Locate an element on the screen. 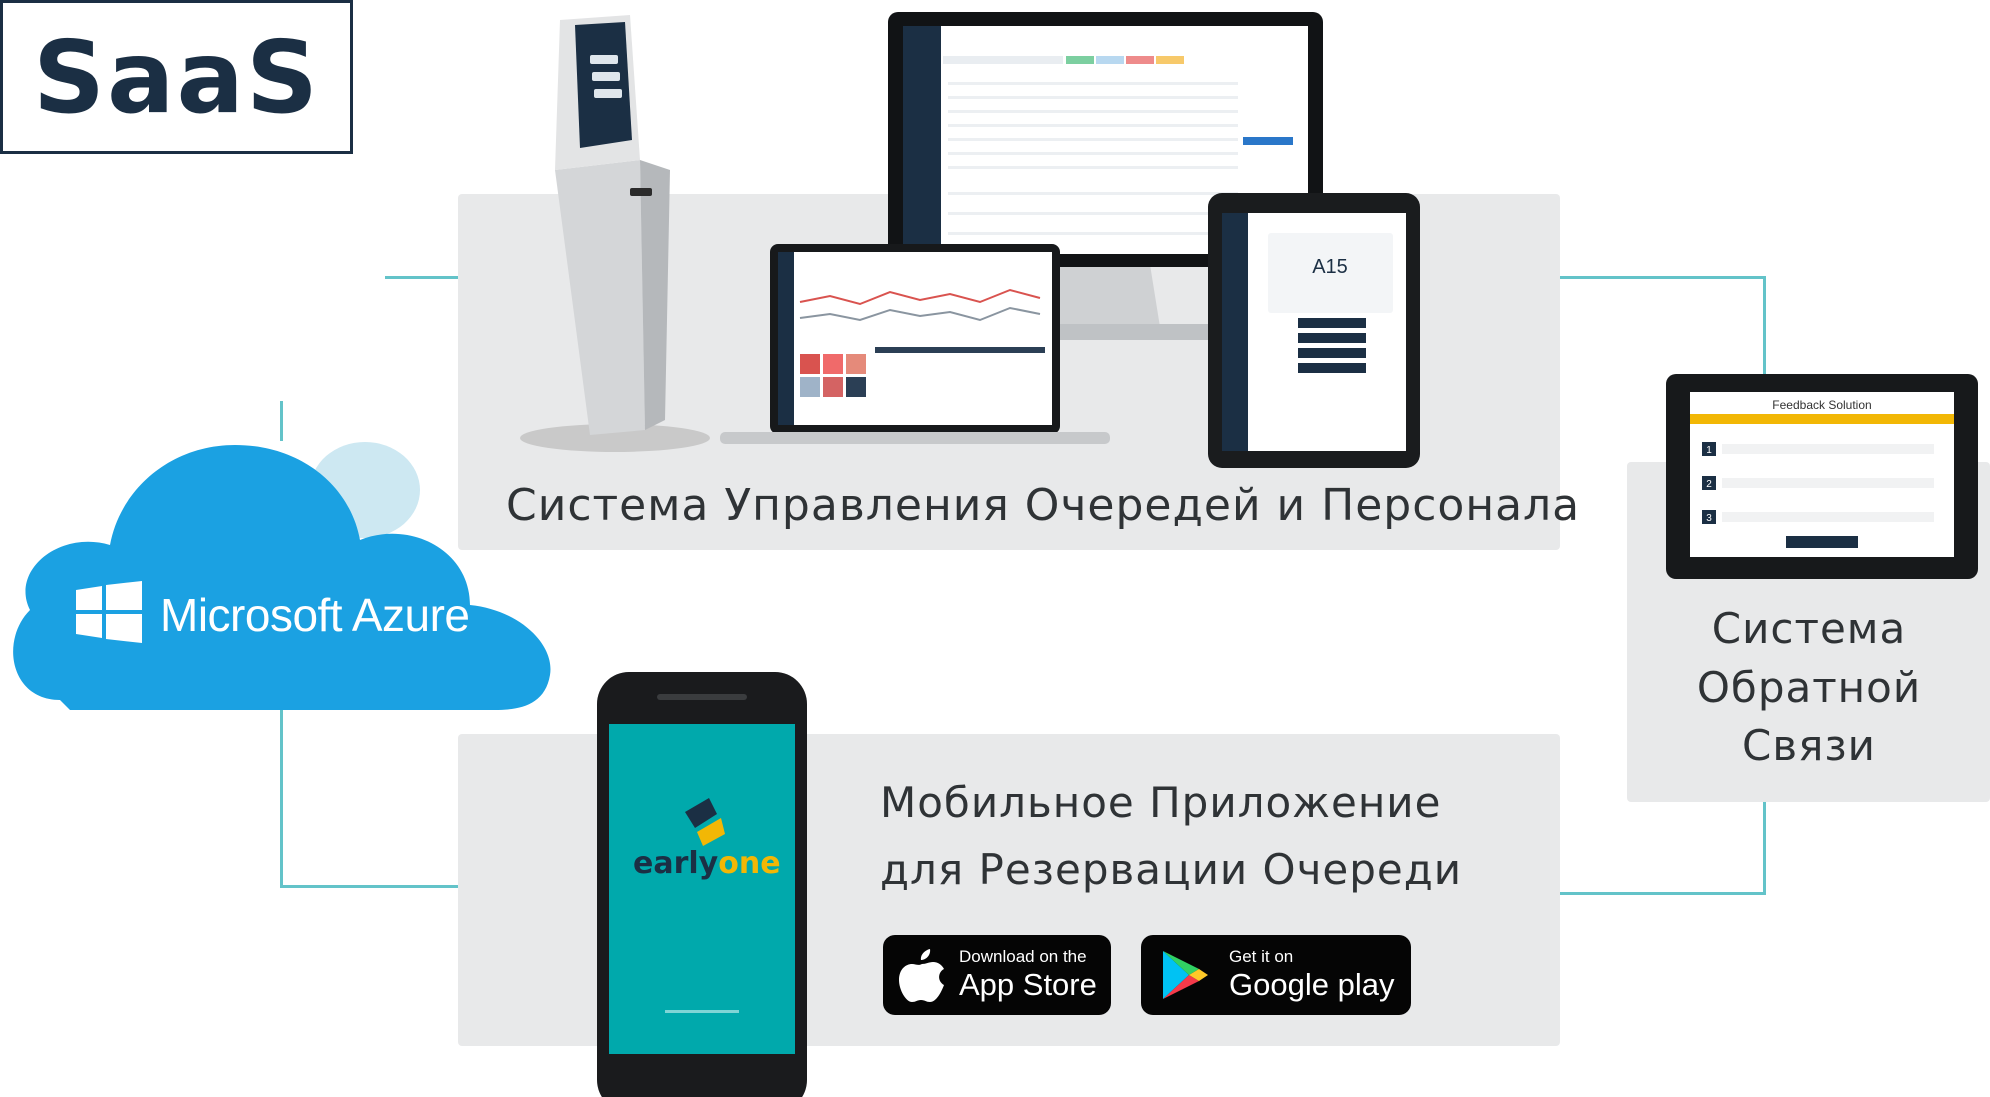  feedback-row-number: 2 is located at coordinates (1709, 484).